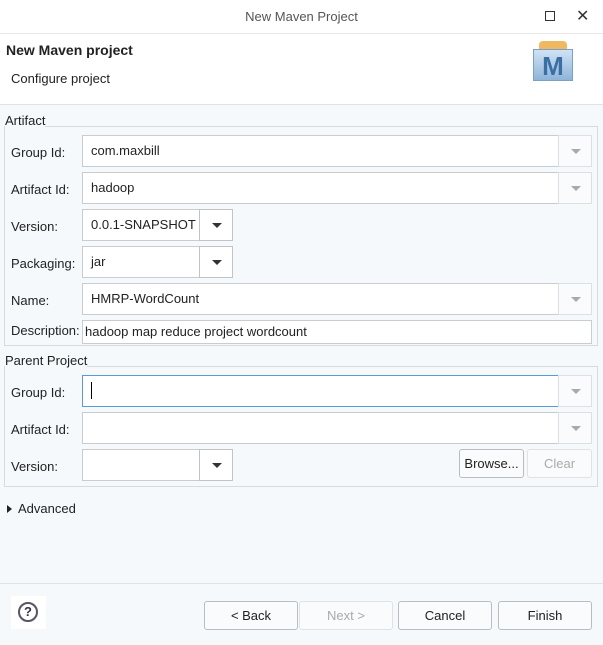 The width and height of the screenshot is (603, 645). I want to click on page-subtitle: Configure project, so click(60, 78).